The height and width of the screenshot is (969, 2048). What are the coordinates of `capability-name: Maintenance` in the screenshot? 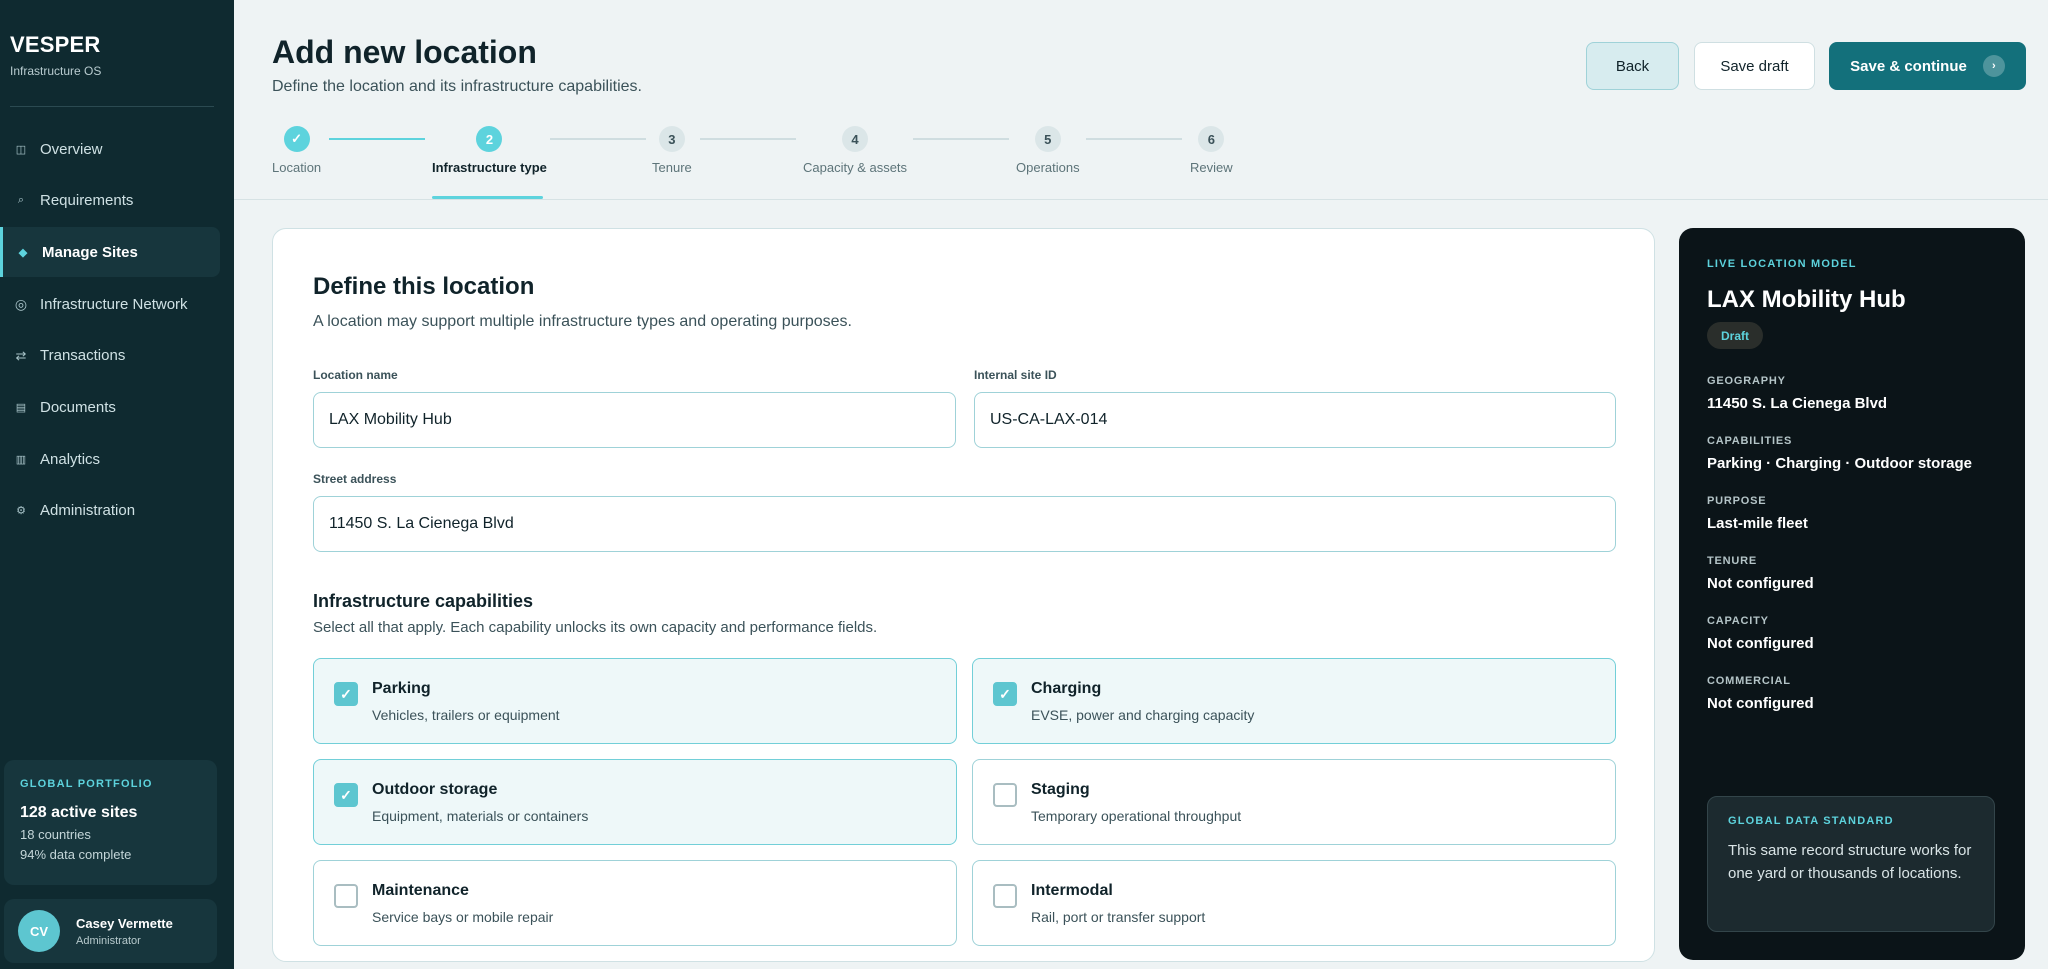 It's located at (420, 890).